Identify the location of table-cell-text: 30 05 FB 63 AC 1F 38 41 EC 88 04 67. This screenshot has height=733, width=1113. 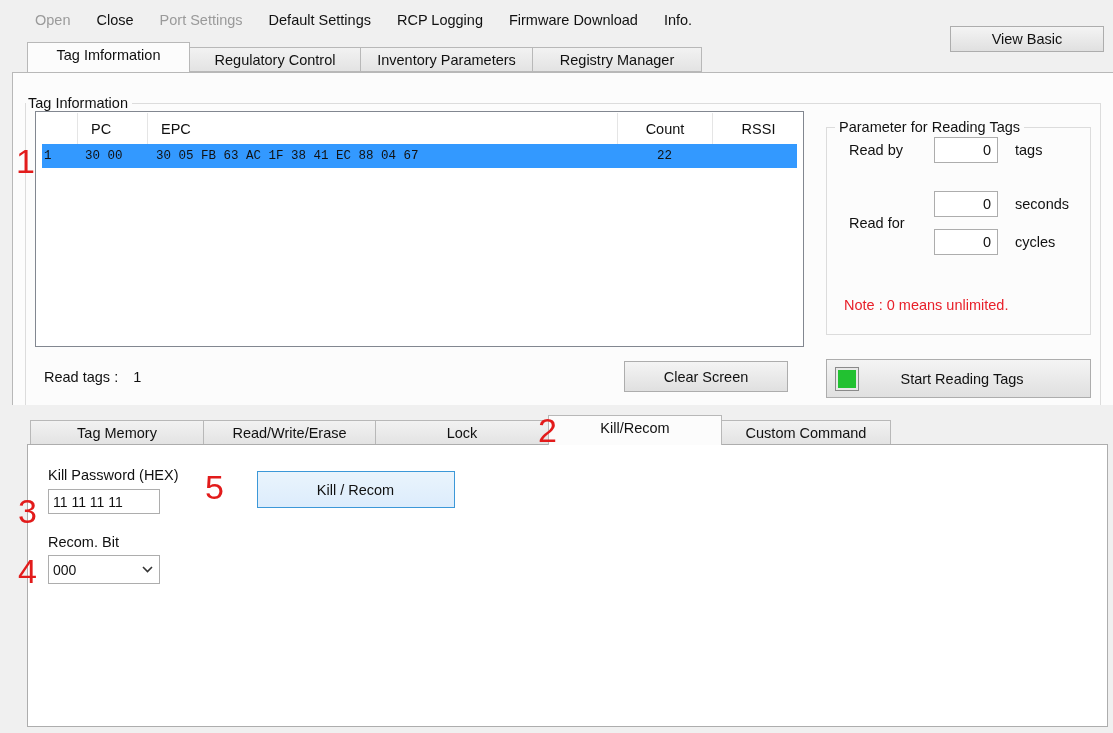
(287, 156).